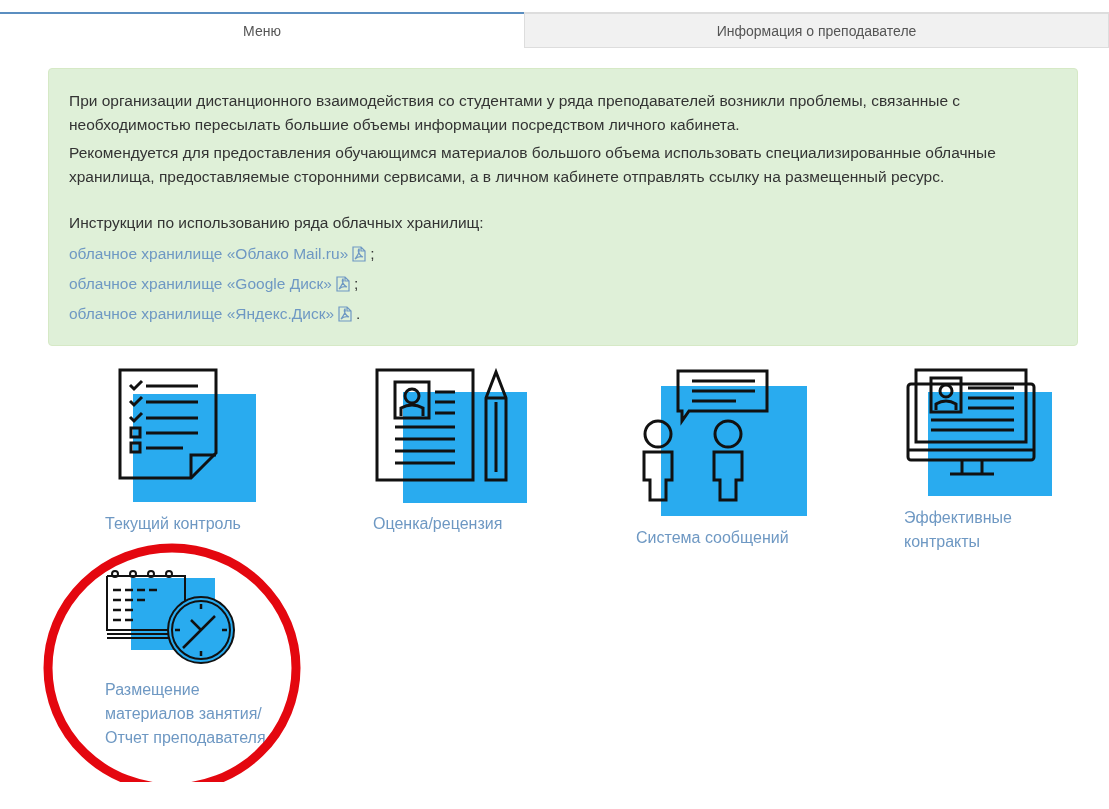  Describe the element at coordinates (277, 223) in the screenshot. I see `instructions-heading: Инструкции по использованию ряда облачных хранилищ:` at that location.